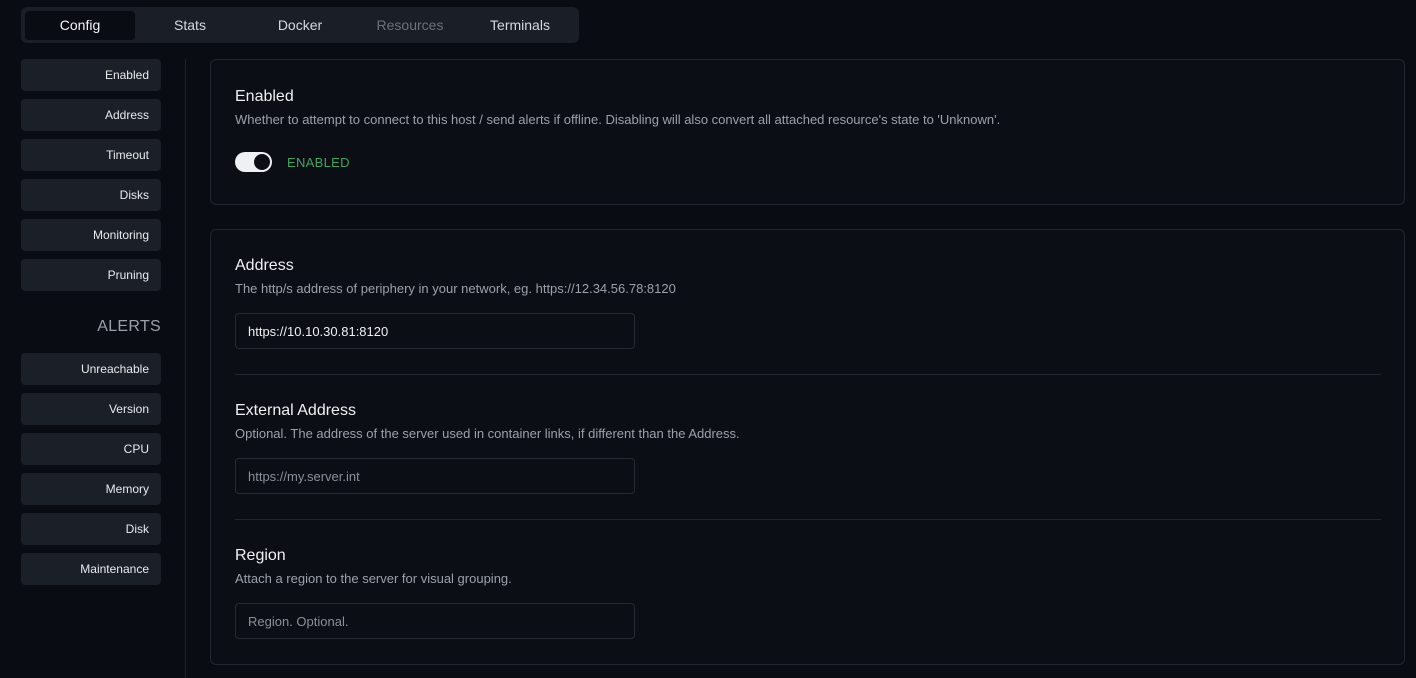  I want to click on enabled-toggle-row: ENABLED, so click(292, 162).